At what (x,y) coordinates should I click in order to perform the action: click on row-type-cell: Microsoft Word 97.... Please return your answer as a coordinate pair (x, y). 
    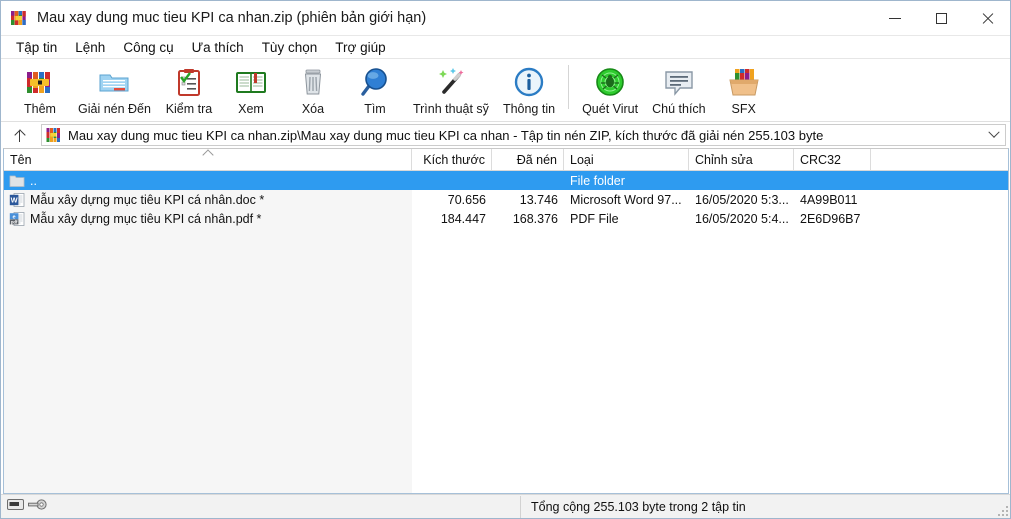
    Looking at the image, I should click on (626, 199).